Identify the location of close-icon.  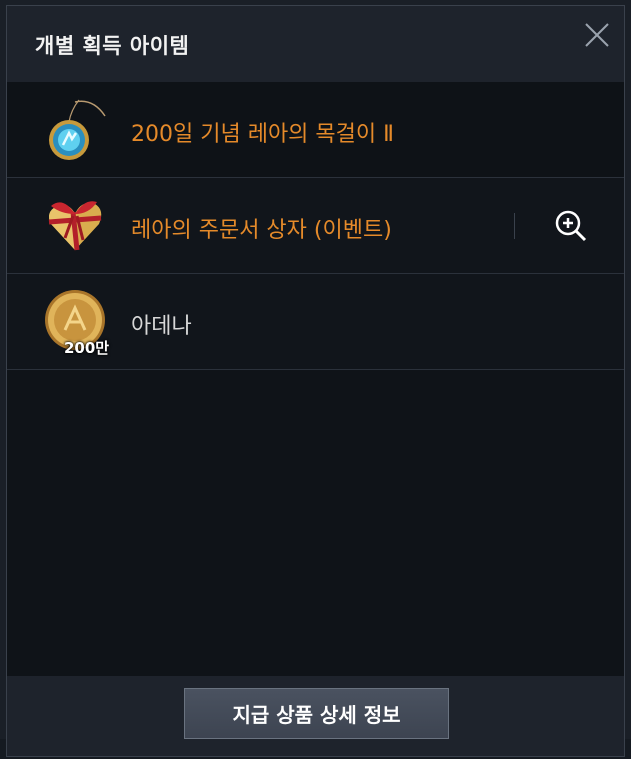
(597, 35).